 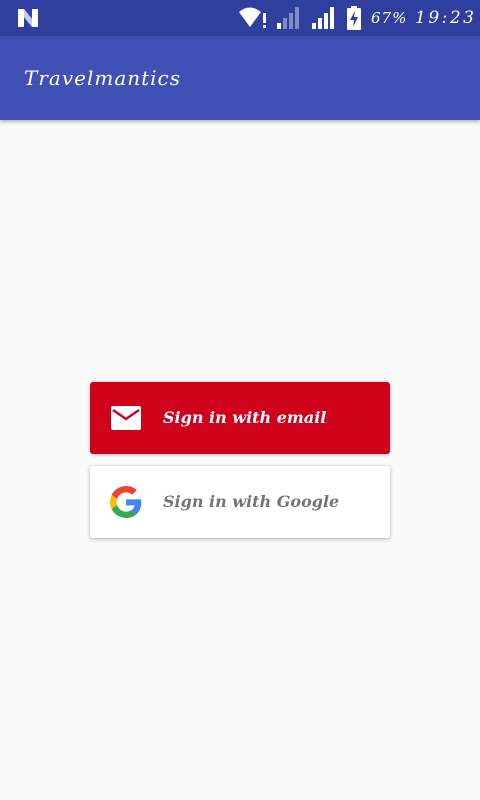 What do you see at coordinates (103, 78) in the screenshot?
I see `app-title: Travelmantics` at bounding box center [103, 78].